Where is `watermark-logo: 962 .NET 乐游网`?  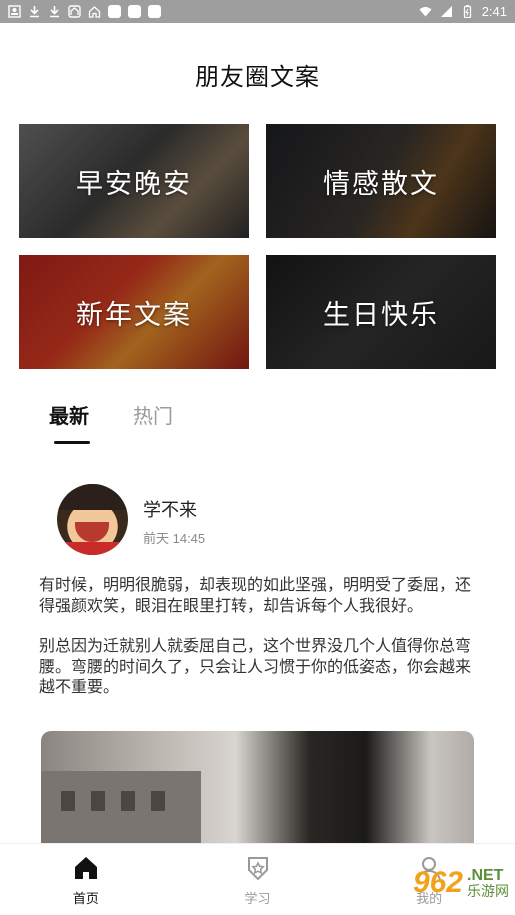 watermark-logo: 962 .NET 乐游网 is located at coordinates (461, 883).